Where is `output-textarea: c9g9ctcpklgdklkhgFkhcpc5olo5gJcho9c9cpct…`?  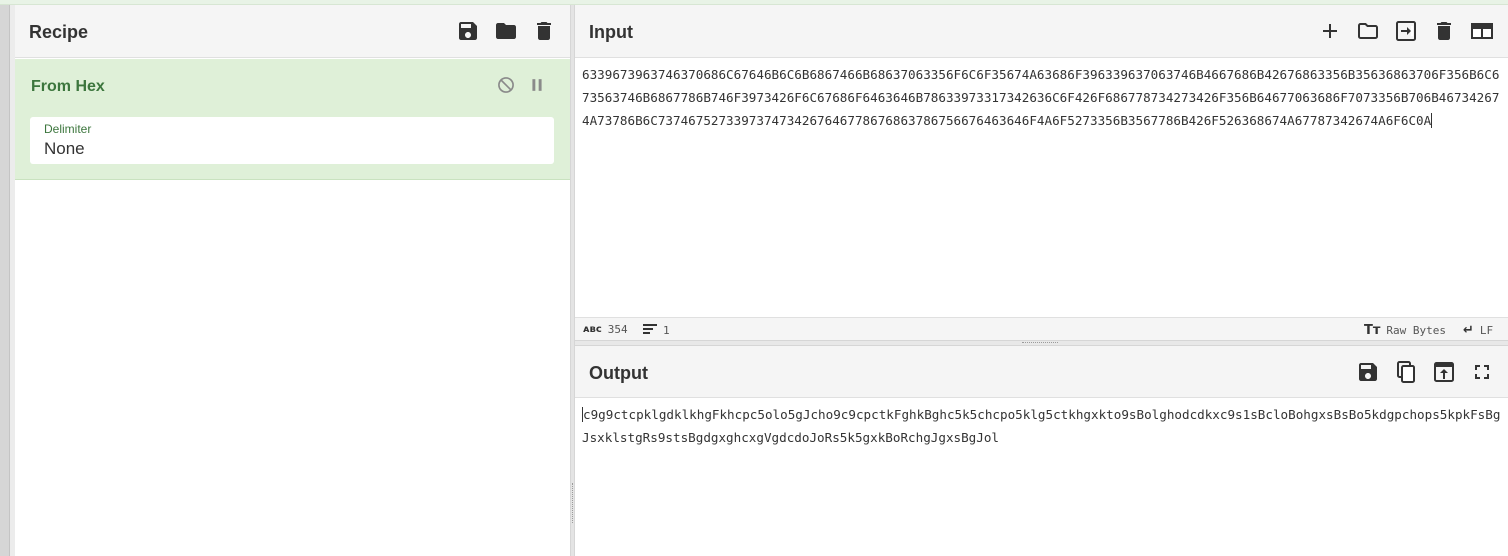
output-textarea: c9g9ctcpklgdklkhgFkhcpc5olo5gJcho9c9cpct… is located at coordinates (1043, 426).